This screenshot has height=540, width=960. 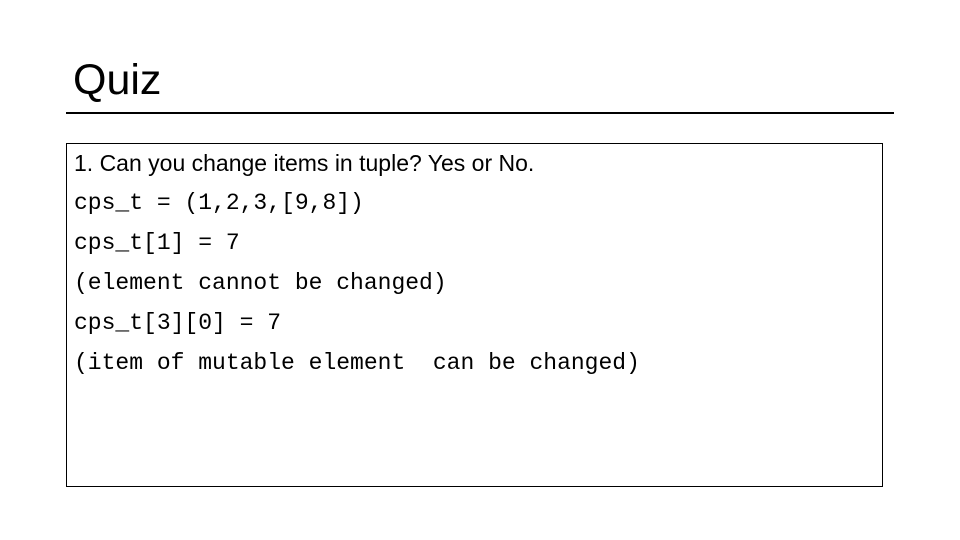 What do you see at coordinates (117, 80) in the screenshot?
I see `slide-title: Quiz` at bounding box center [117, 80].